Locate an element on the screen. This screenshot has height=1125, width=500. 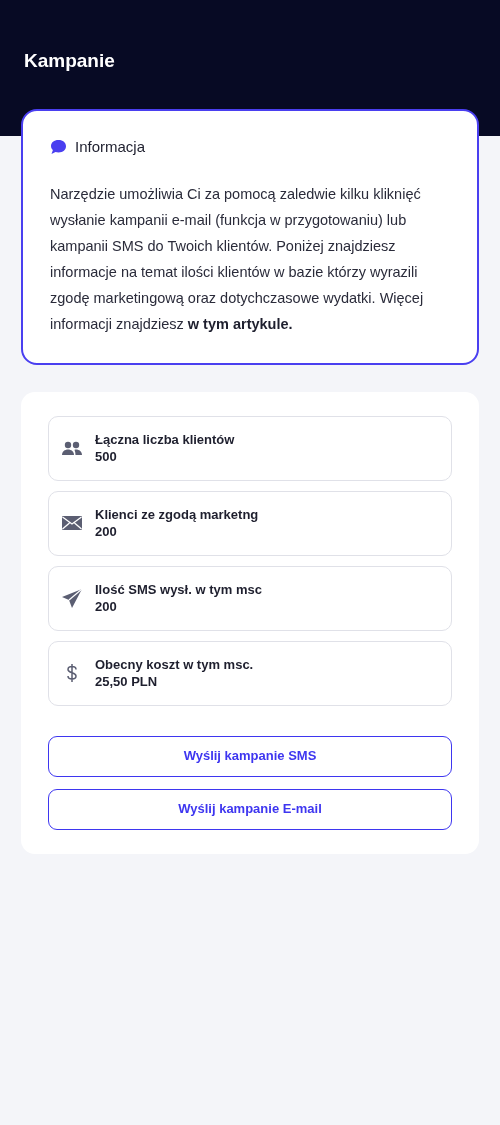
stat-value: 25,50 PLN is located at coordinates (127, 681).